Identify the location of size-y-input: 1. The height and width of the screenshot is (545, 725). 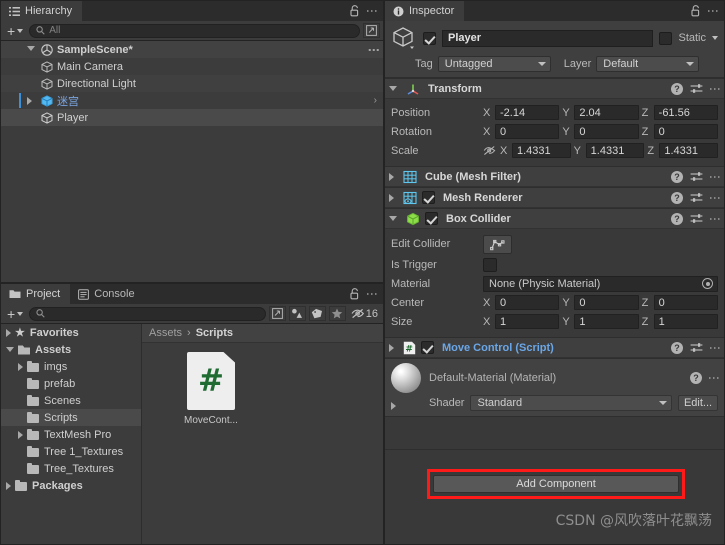
(606, 321).